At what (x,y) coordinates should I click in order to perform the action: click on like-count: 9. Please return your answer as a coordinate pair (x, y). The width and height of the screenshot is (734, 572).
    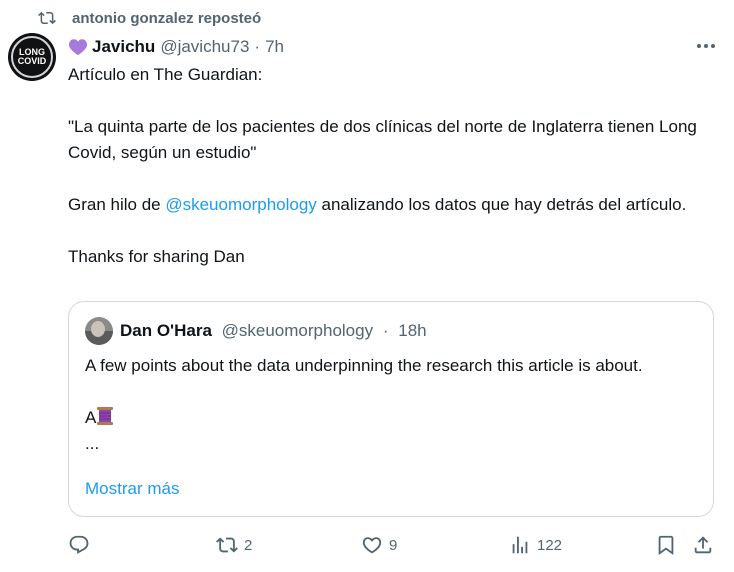
    Looking at the image, I should click on (393, 545).